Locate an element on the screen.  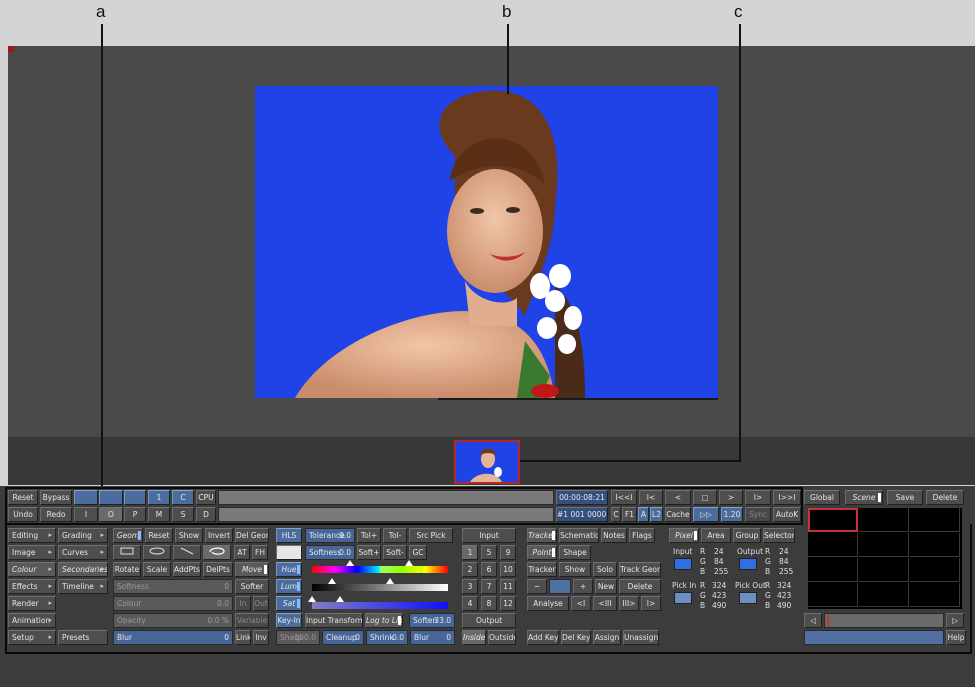
input-slot-2: 2 is located at coordinates (470, 569).